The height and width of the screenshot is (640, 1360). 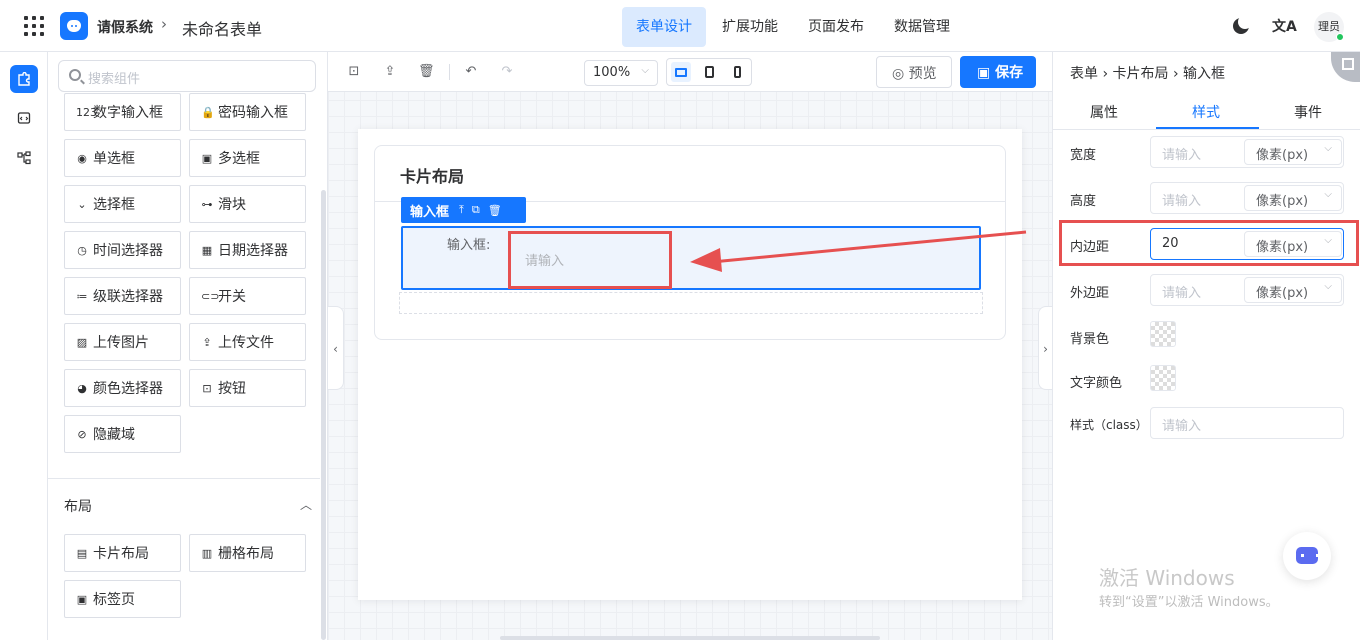 What do you see at coordinates (691, 258) in the screenshot?
I see `selected-input-field: 输入框: 请输入` at bounding box center [691, 258].